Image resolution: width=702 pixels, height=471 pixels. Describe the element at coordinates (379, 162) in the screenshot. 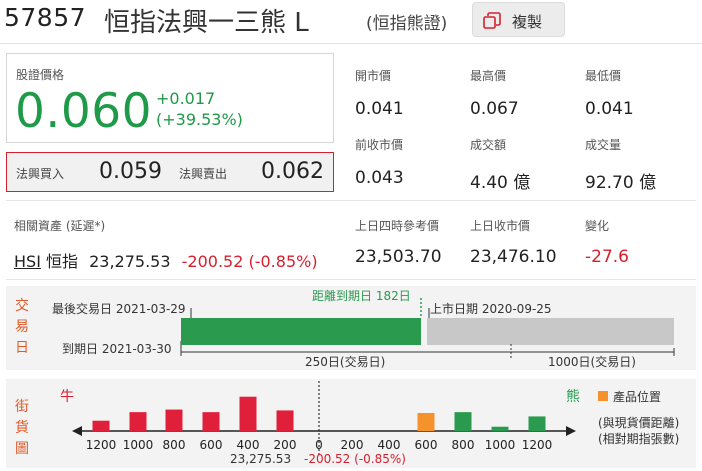

I see `stat-prev-close: 前收市價 0.043` at that location.